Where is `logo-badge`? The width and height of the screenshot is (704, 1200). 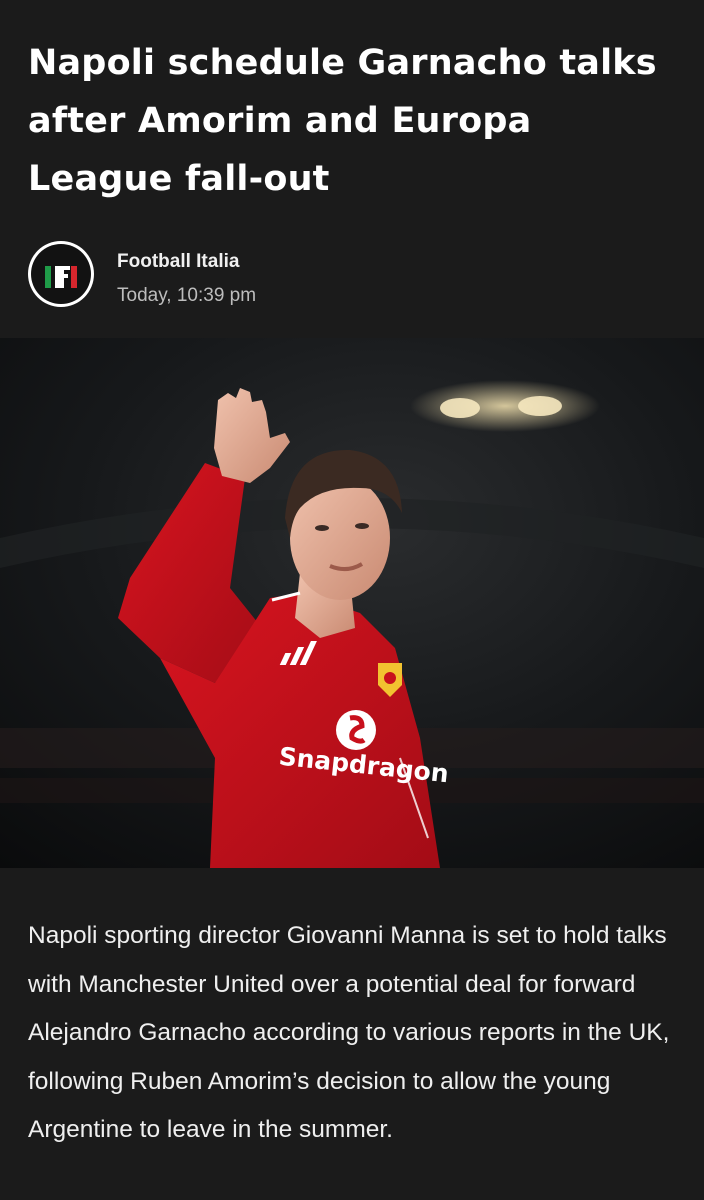 logo-badge is located at coordinates (61, 274).